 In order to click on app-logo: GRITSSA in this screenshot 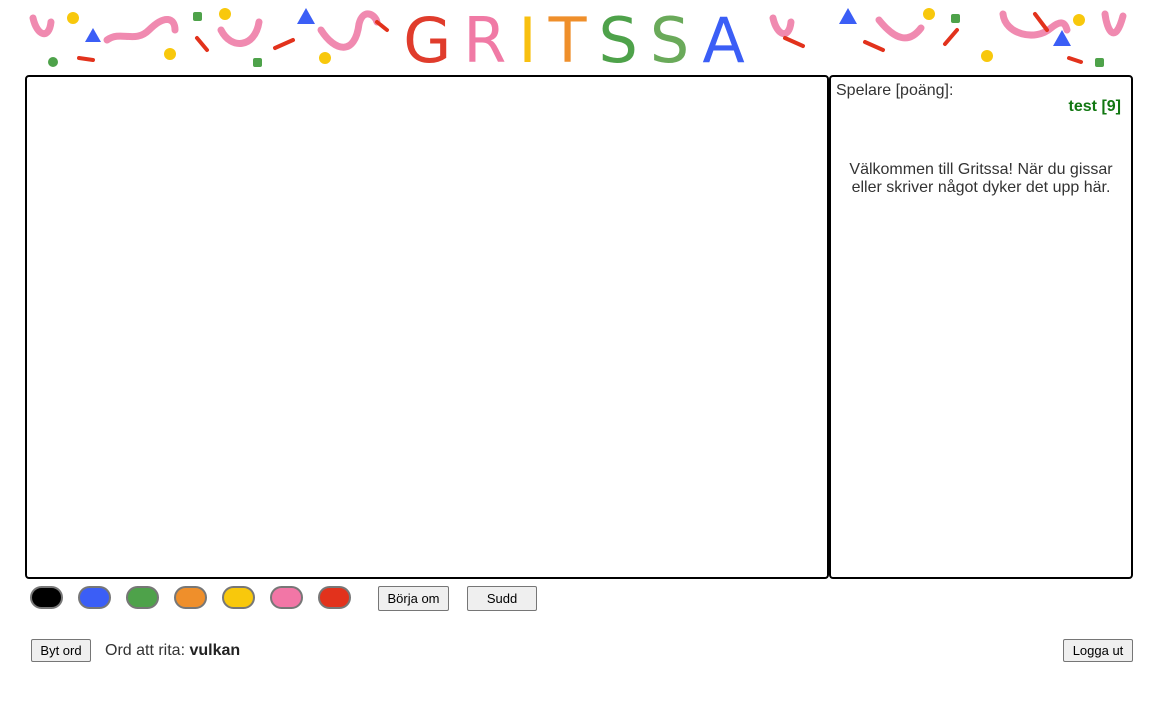, I will do `click(580, 38)`.